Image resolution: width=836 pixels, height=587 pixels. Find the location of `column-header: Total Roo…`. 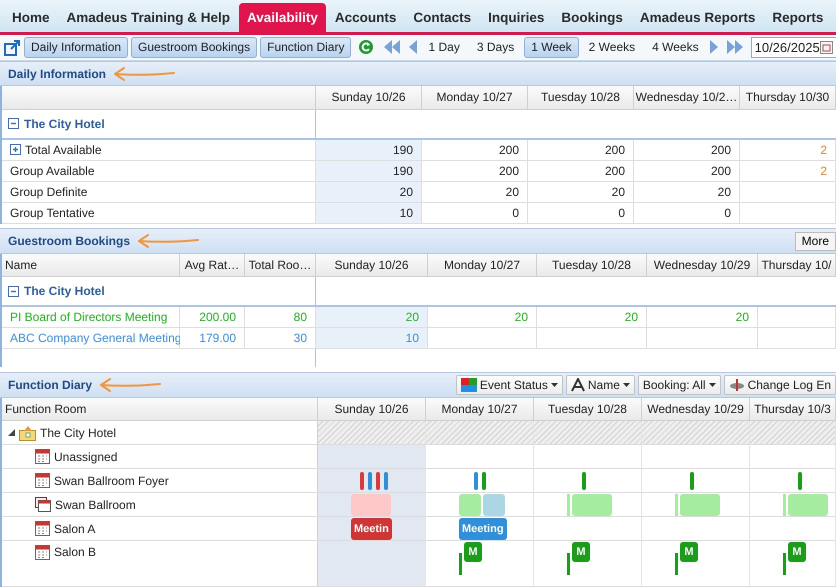

column-header: Total Roo… is located at coordinates (280, 266).